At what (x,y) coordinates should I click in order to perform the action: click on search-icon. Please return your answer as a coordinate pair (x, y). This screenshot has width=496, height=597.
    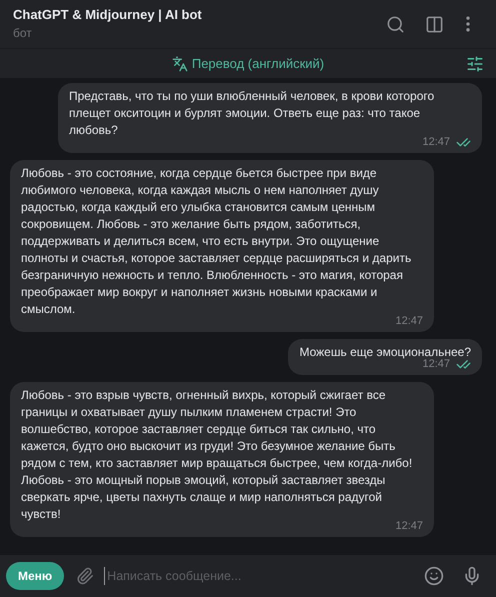
    Looking at the image, I should click on (395, 24).